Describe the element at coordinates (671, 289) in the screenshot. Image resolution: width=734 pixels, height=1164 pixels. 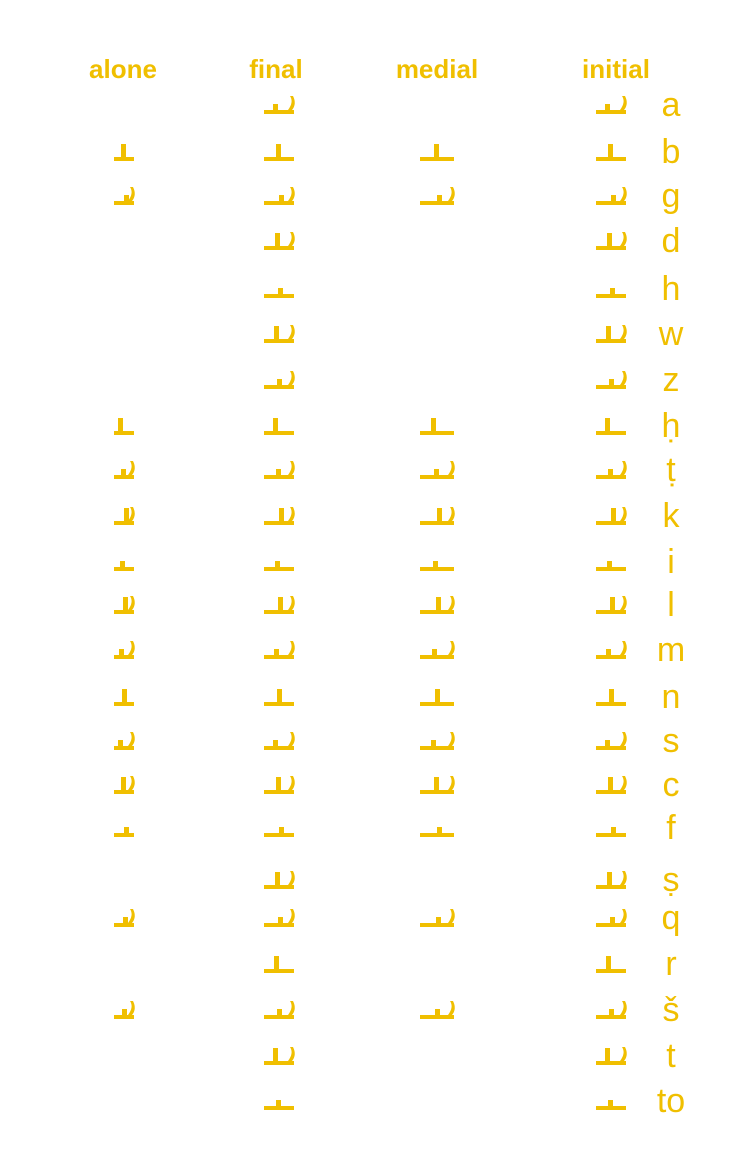
I see `latin-letter: h` at that location.